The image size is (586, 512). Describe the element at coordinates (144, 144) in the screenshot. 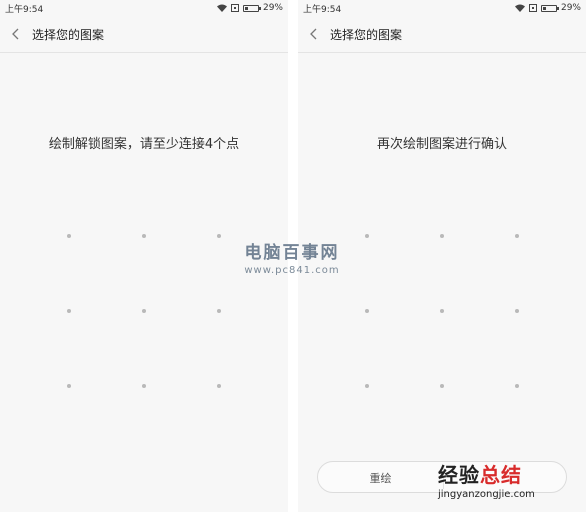

I see `instruction-text: 绘制解锁图案，请至少连接4个点` at that location.